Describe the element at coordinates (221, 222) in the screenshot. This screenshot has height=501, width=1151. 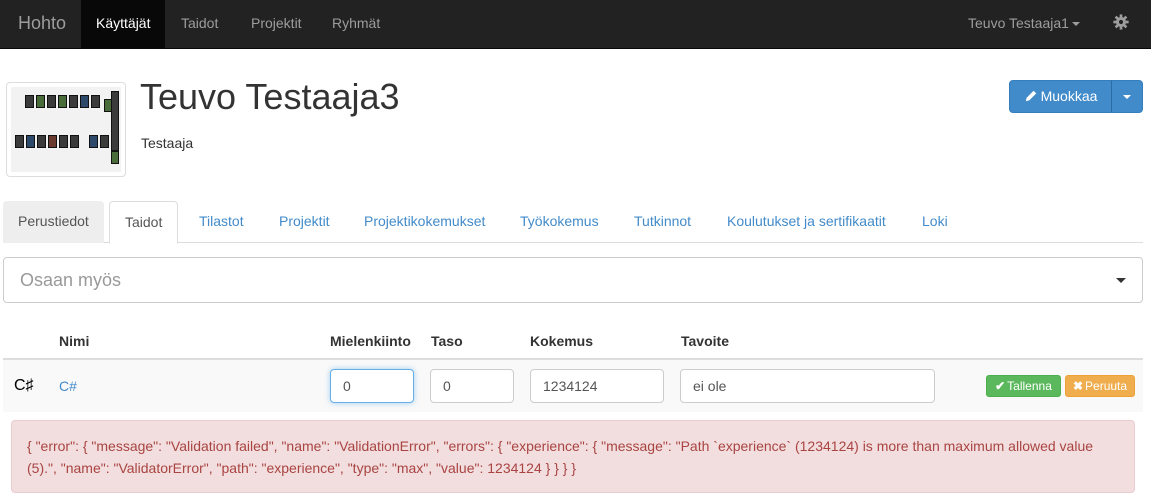
I see `tab-tilastot: Tilastot` at that location.